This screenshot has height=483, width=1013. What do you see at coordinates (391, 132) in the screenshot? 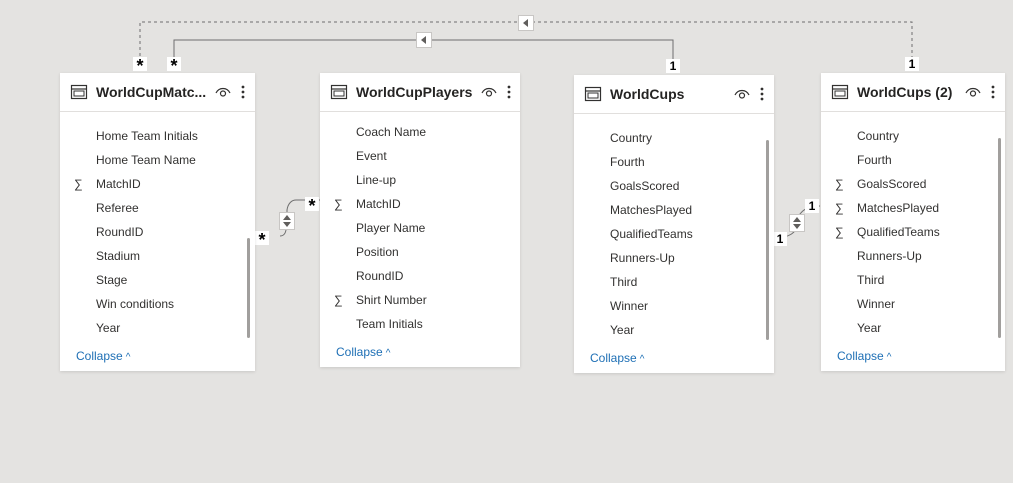
I see `field-item: Coach Name` at bounding box center [391, 132].